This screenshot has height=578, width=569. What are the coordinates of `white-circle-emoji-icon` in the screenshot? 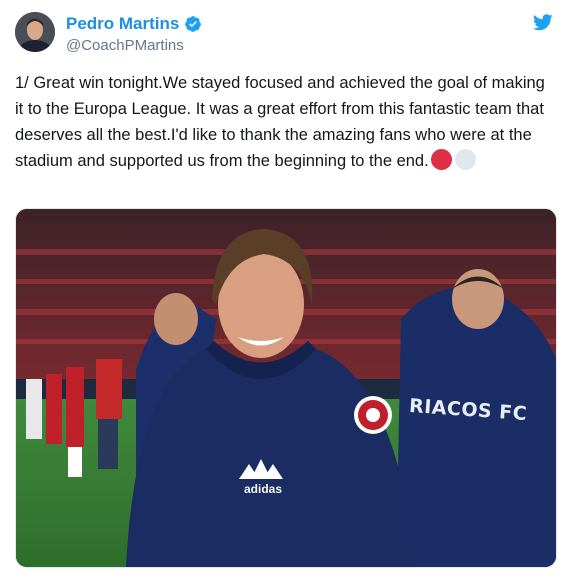 It's located at (465, 159).